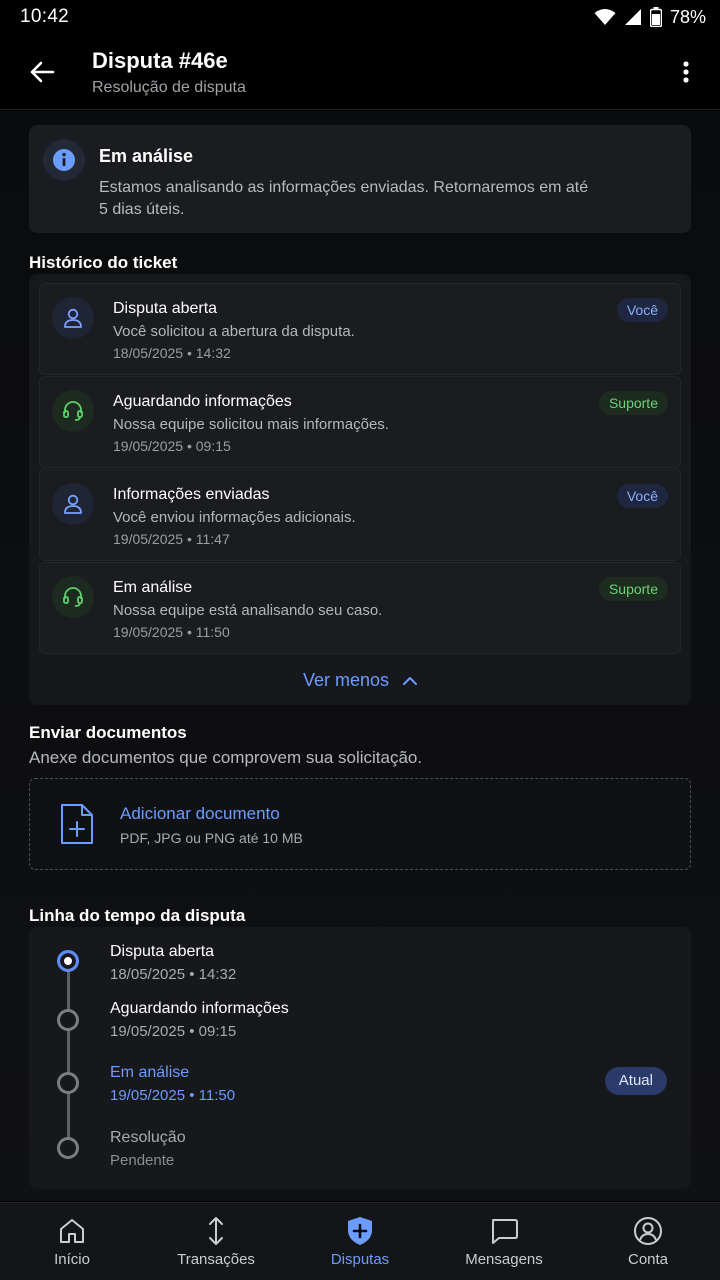 Image resolution: width=720 pixels, height=1280 pixels. What do you see at coordinates (148, 1137) in the screenshot?
I see `timeline-step-title: Resolução` at bounding box center [148, 1137].